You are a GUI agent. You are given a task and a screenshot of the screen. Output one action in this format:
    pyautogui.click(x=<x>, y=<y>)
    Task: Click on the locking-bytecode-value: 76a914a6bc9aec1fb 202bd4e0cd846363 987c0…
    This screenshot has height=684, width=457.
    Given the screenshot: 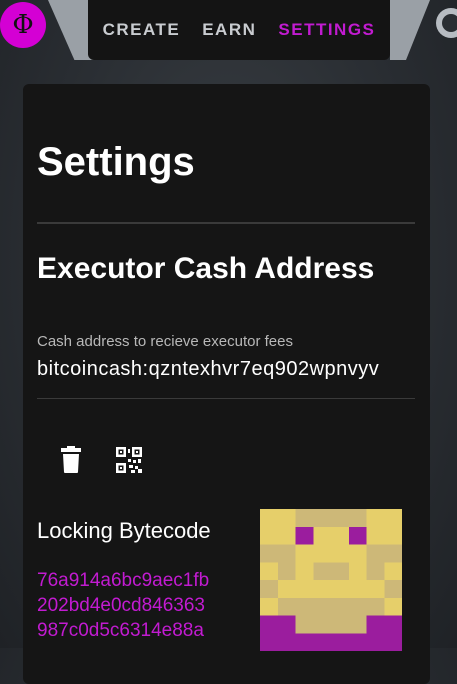 What is the action you would take?
    pyautogui.click(x=147, y=605)
    